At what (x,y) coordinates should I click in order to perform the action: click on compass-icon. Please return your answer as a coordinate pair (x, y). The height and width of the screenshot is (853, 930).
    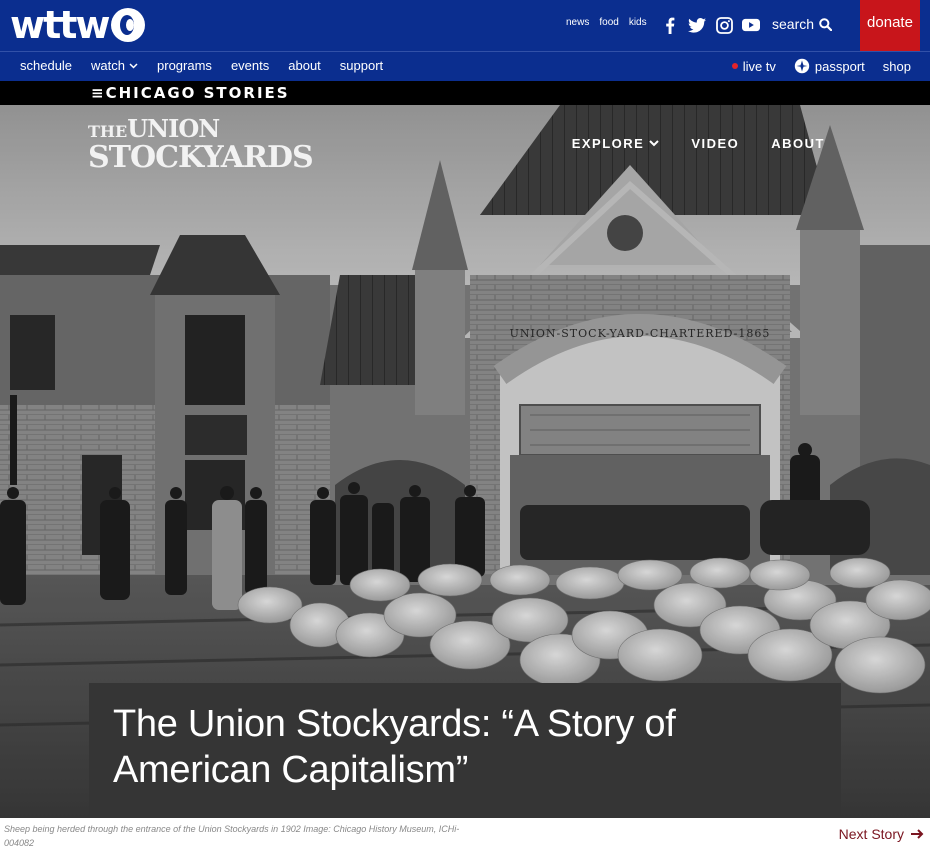
    Looking at the image, I should click on (802, 66).